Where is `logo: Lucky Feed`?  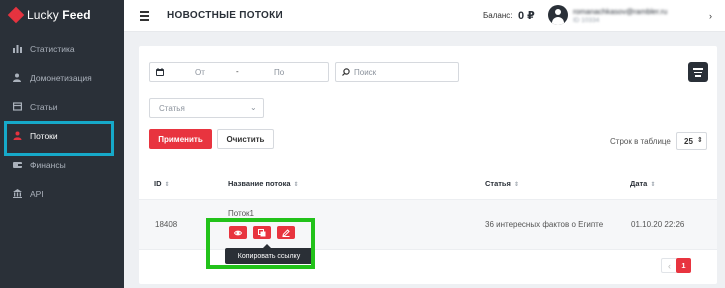 logo: Lucky Feed is located at coordinates (49, 15).